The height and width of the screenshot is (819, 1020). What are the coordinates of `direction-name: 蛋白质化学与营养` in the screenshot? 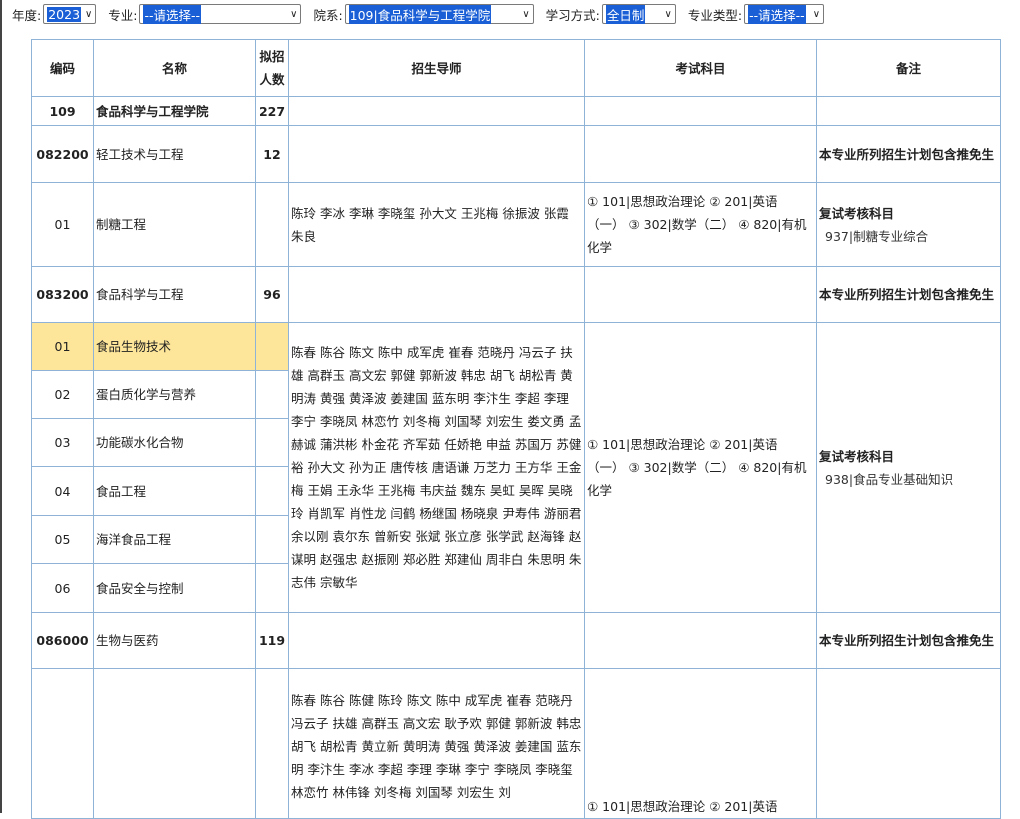 It's located at (174, 394).